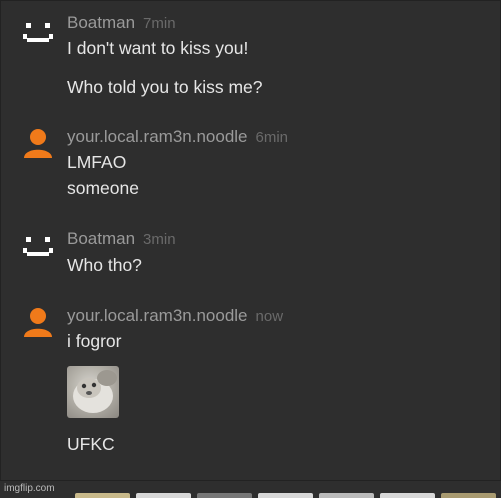 Image resolution: width=501 pixels, height=498 pixels. What do you see at coordinates (272, 137) in the screenshot?
I see `timestamp: 6min` at bounding box center [272, 137].